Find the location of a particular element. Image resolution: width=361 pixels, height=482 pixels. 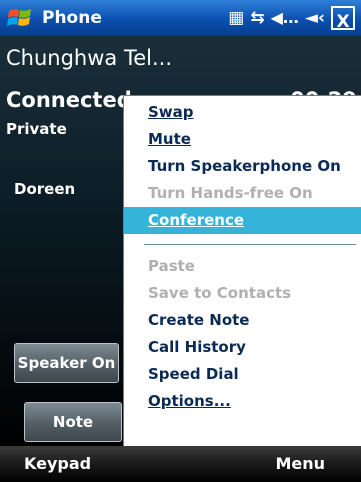

menu-item-label: Speed Dial is located at coordinates (193, 374).